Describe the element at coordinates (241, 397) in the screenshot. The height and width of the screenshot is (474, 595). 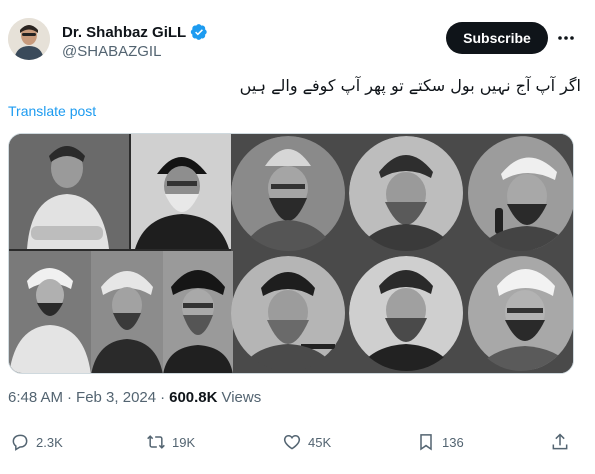
I see `views-label: Views` at that location.